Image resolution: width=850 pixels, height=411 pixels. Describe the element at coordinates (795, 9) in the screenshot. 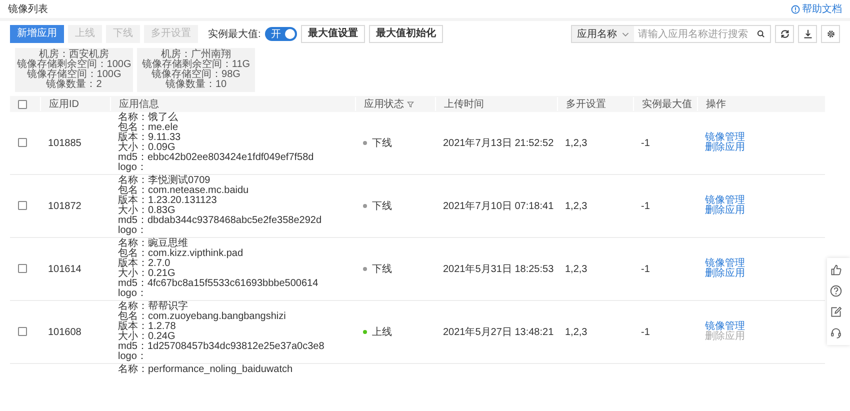

I see `info-icon` at that location.